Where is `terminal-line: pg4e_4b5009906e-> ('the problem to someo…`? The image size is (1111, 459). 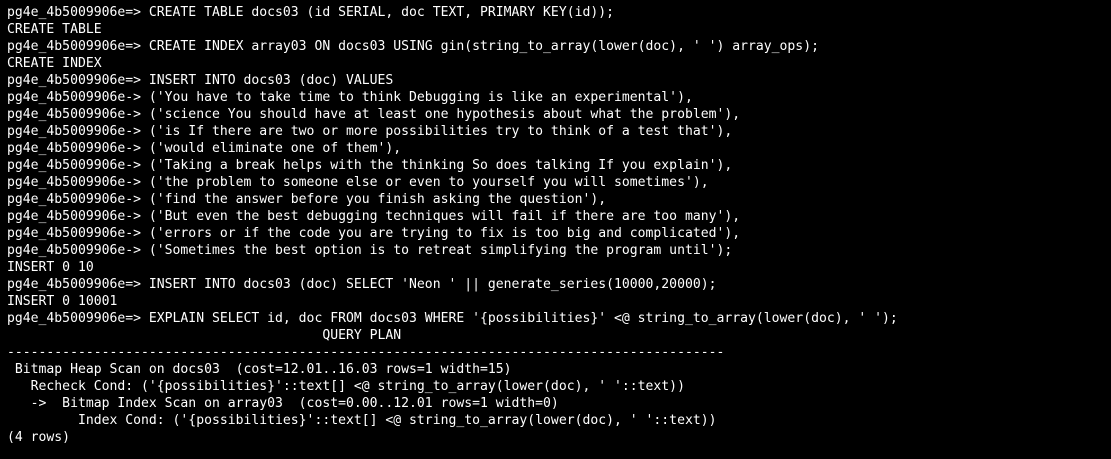 terminal-line: pg4e_4b5009906e-> ('the problem to someo… is located at coordinates (358, 182).